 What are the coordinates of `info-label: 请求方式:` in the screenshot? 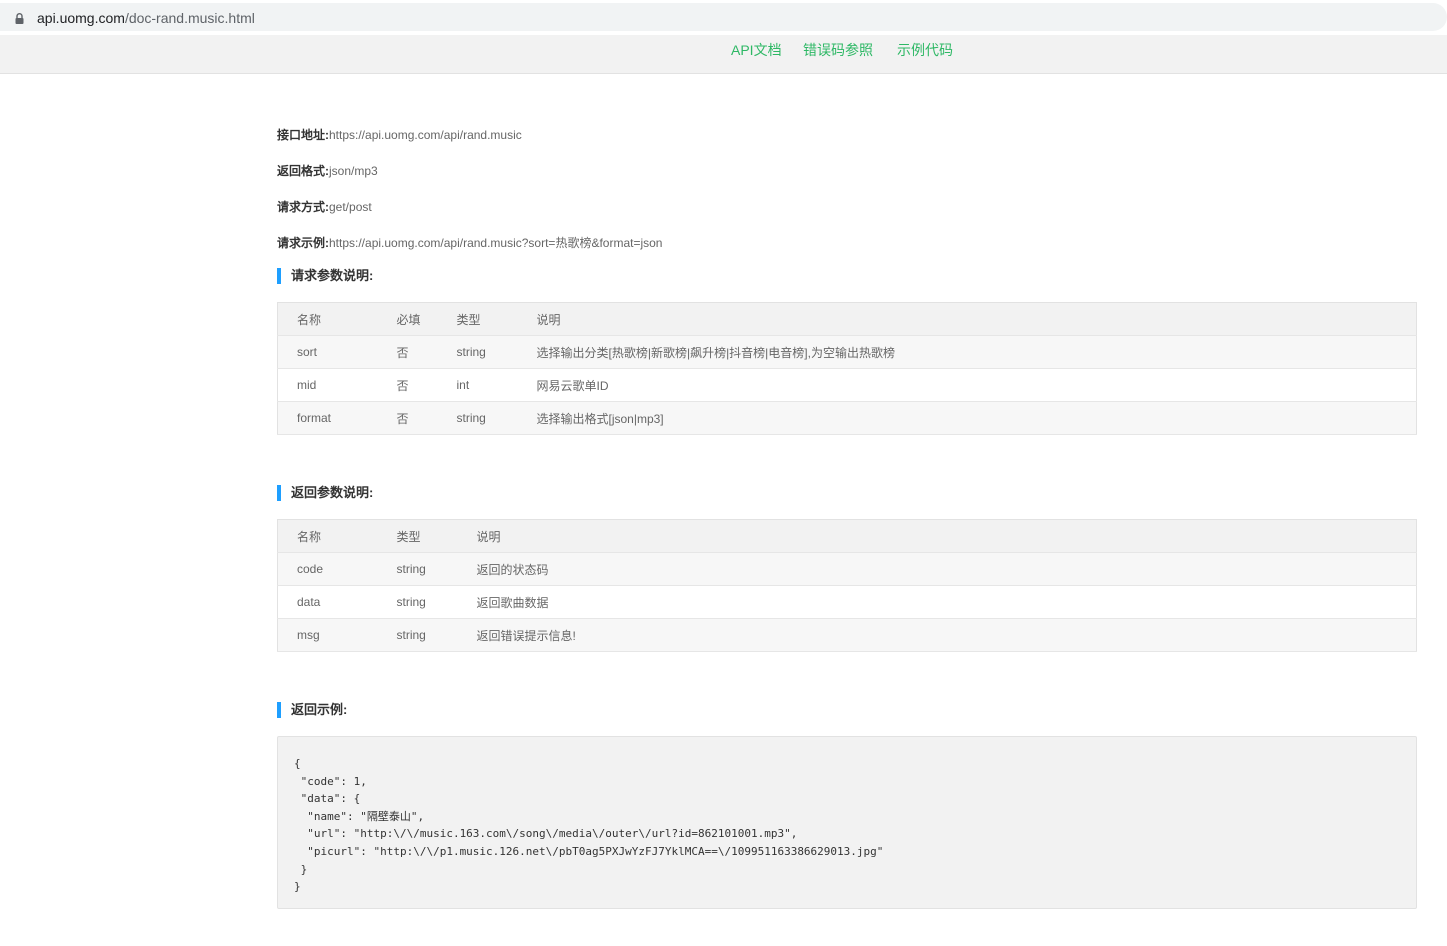 It's located at (303, 207).